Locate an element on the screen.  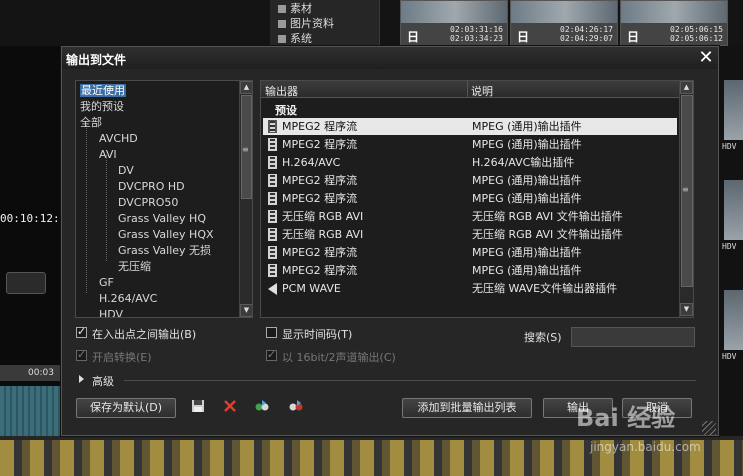
enable-convert-checkbox is located at coordinates (81, 354).